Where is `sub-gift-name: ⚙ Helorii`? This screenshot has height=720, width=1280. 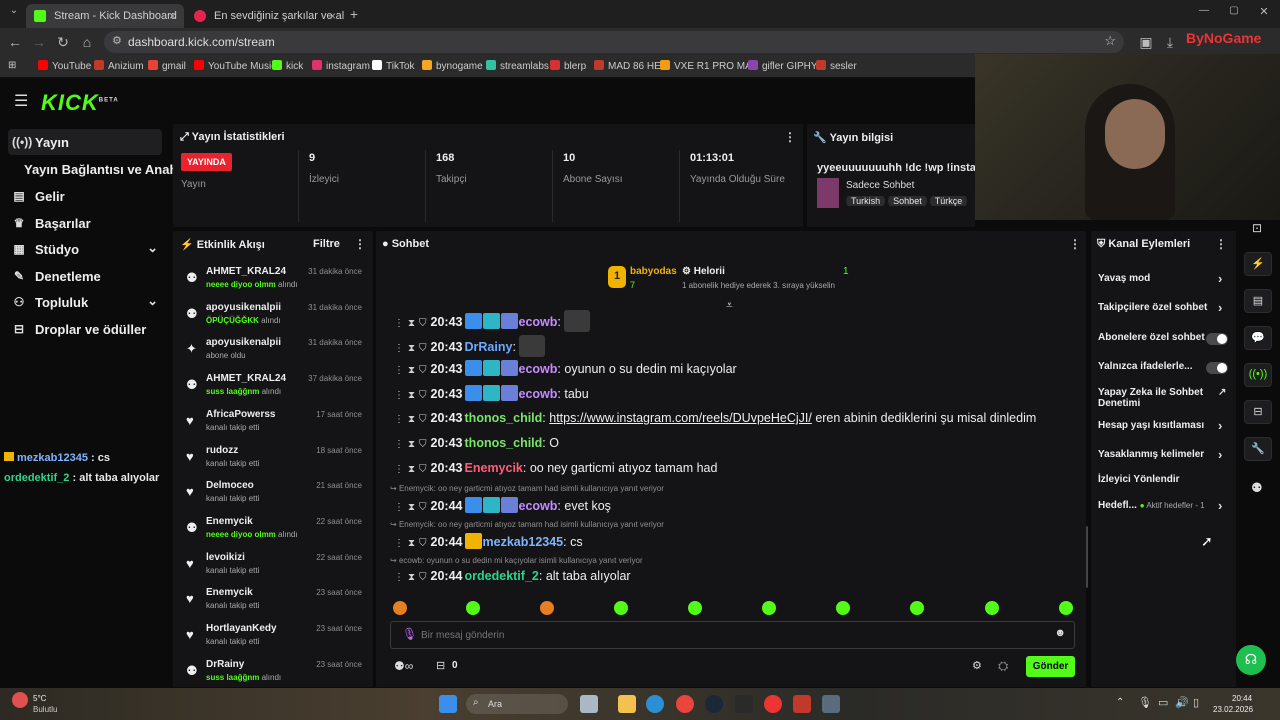
sub-gift-name: ⚙ Helorii is located at coordinates (703, 271).